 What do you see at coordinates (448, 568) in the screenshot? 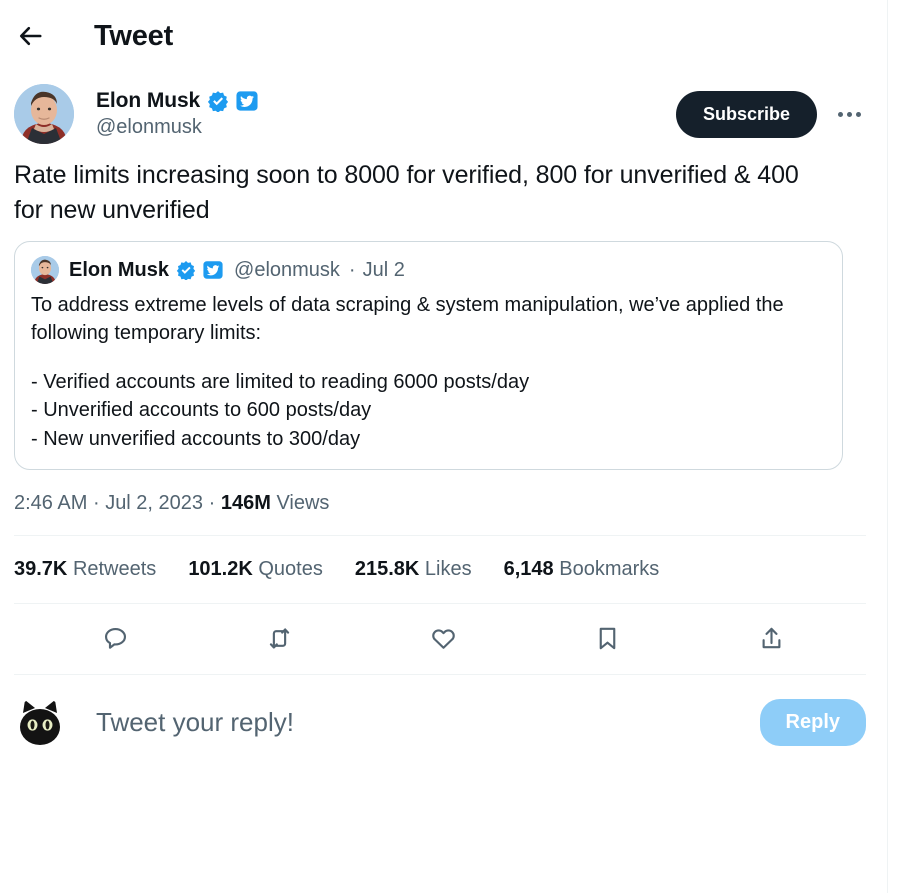
I see `stat-label: Likes` at bounding box center [448, 568].